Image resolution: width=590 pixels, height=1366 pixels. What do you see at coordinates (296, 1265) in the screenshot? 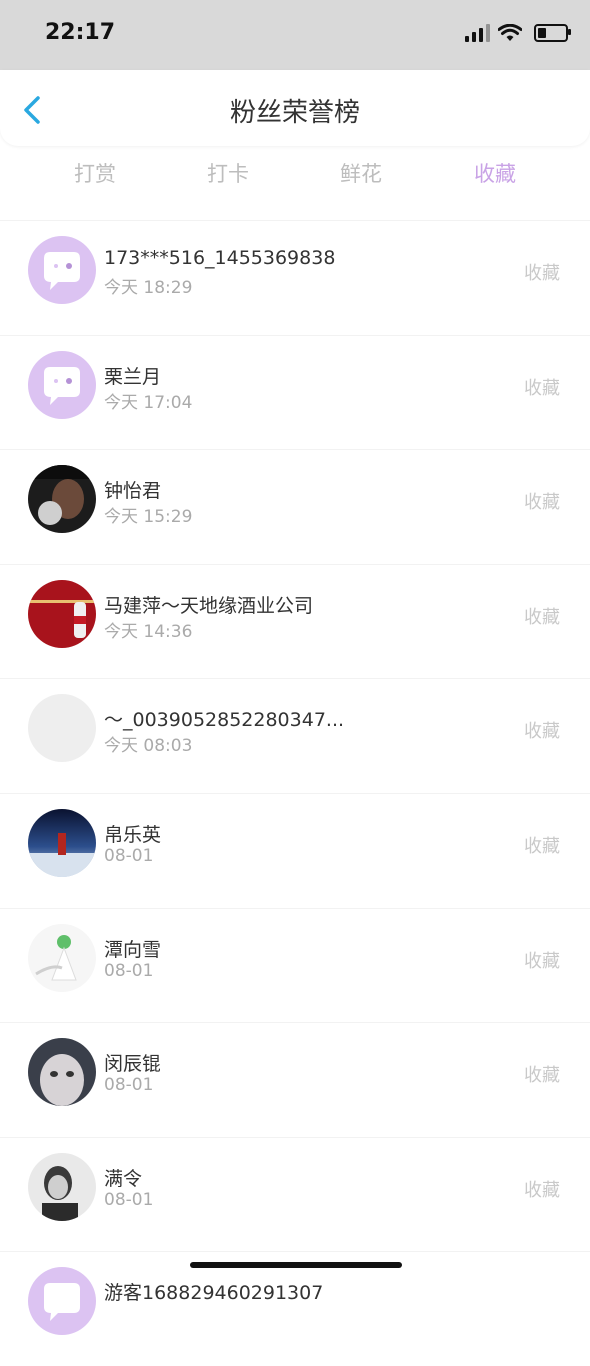
I see `home-indicator` at bounding box center [296, 1265].